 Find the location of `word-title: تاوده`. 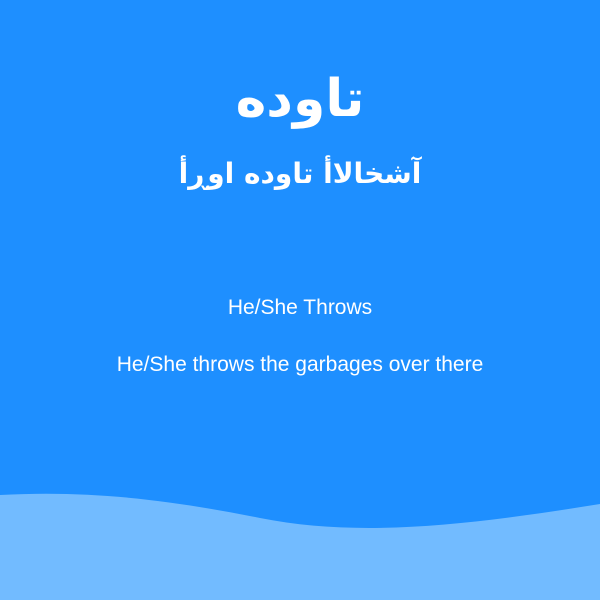

word-title: تاوده is located at coordinates (300, 99).